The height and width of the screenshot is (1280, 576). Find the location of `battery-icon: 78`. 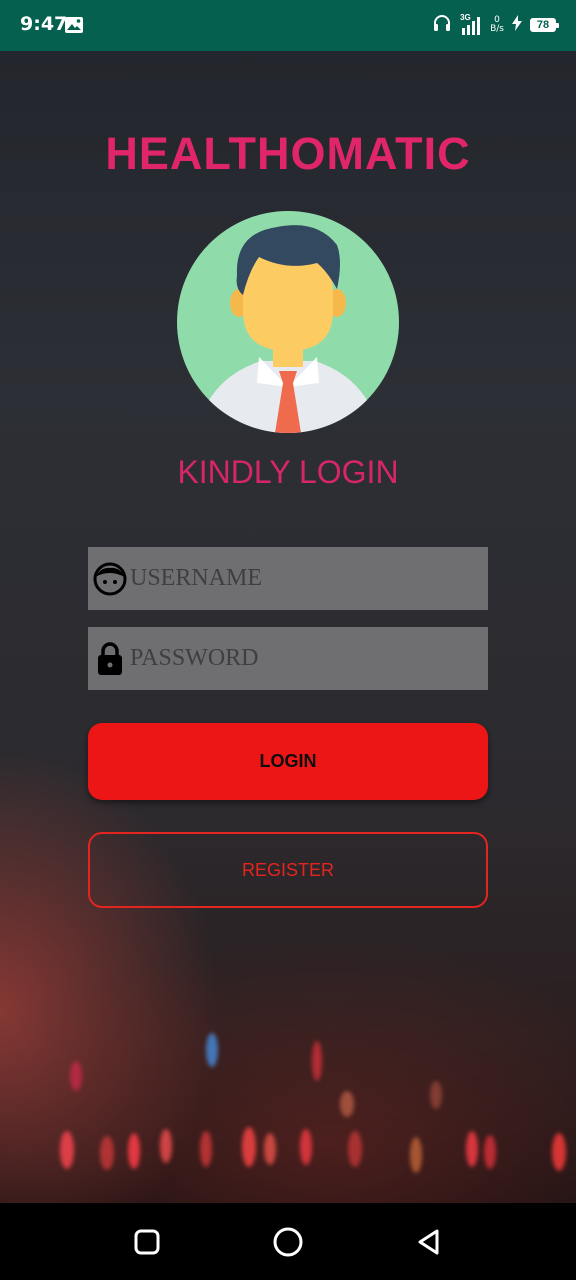

battery-icon: 78 is located at coordinates (544, 25).